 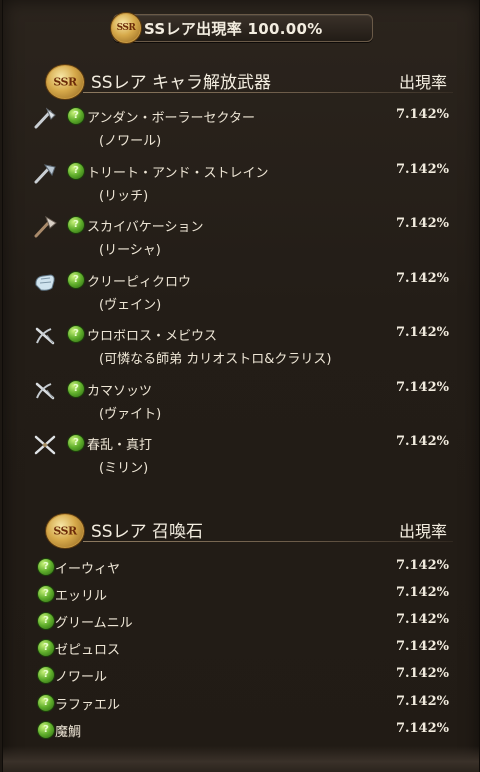 What do you see at coordinates (45, 445) in the screenshot?
I see `katana-icon` at bounding box center [45, 445].